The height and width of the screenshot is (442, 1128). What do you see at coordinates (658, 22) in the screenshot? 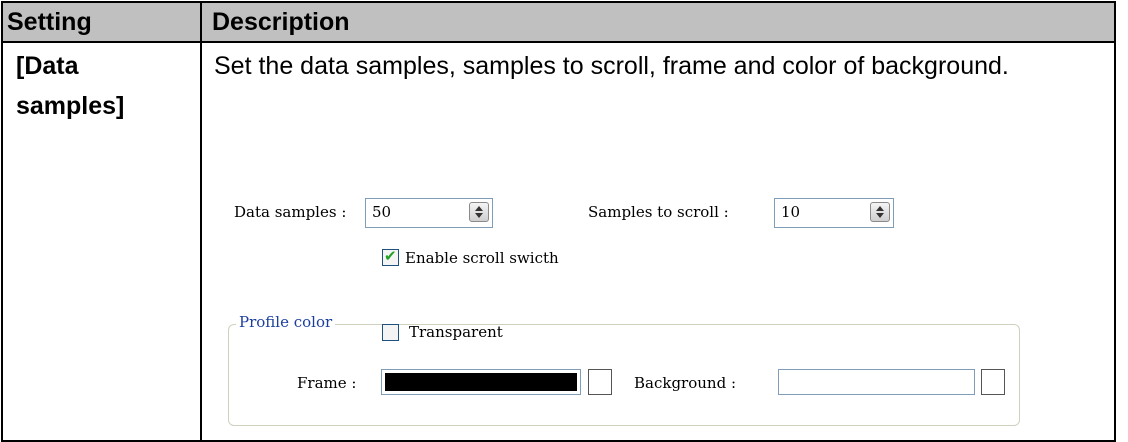
I see `header-description: Description` at bounding box center [658, 22].